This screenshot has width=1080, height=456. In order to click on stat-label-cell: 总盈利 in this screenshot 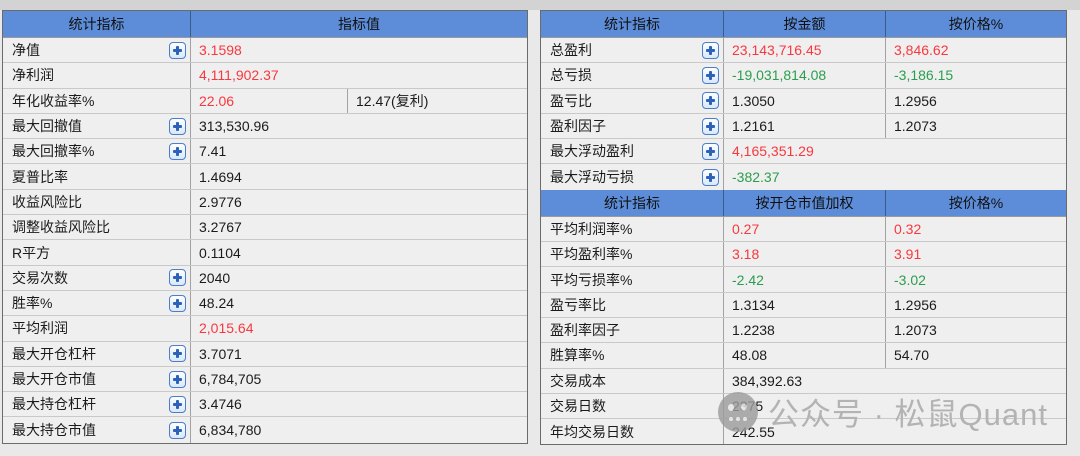, I will do `click(632, 50)`.